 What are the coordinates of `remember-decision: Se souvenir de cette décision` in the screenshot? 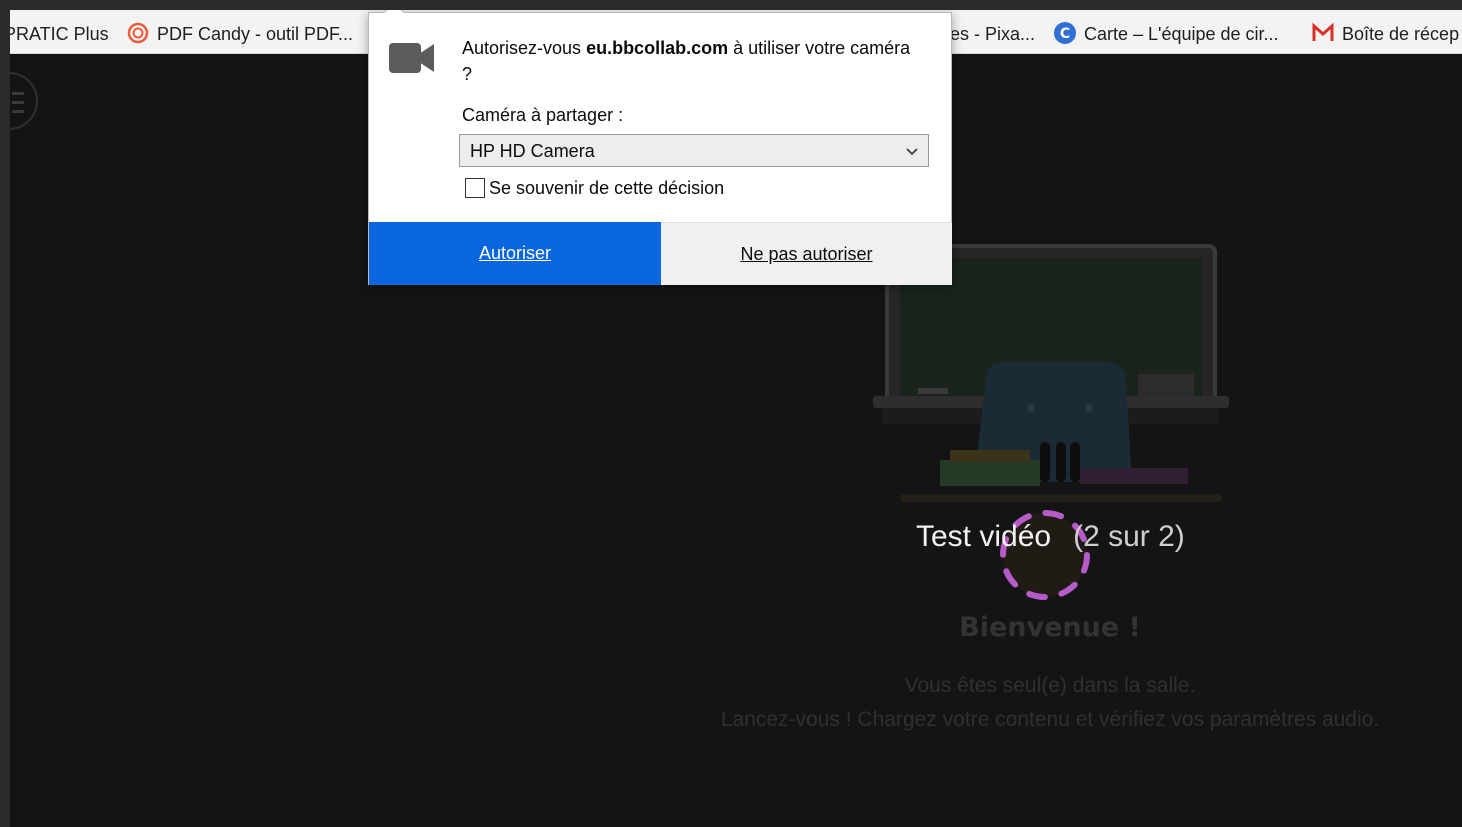 It's located at (594, 188).